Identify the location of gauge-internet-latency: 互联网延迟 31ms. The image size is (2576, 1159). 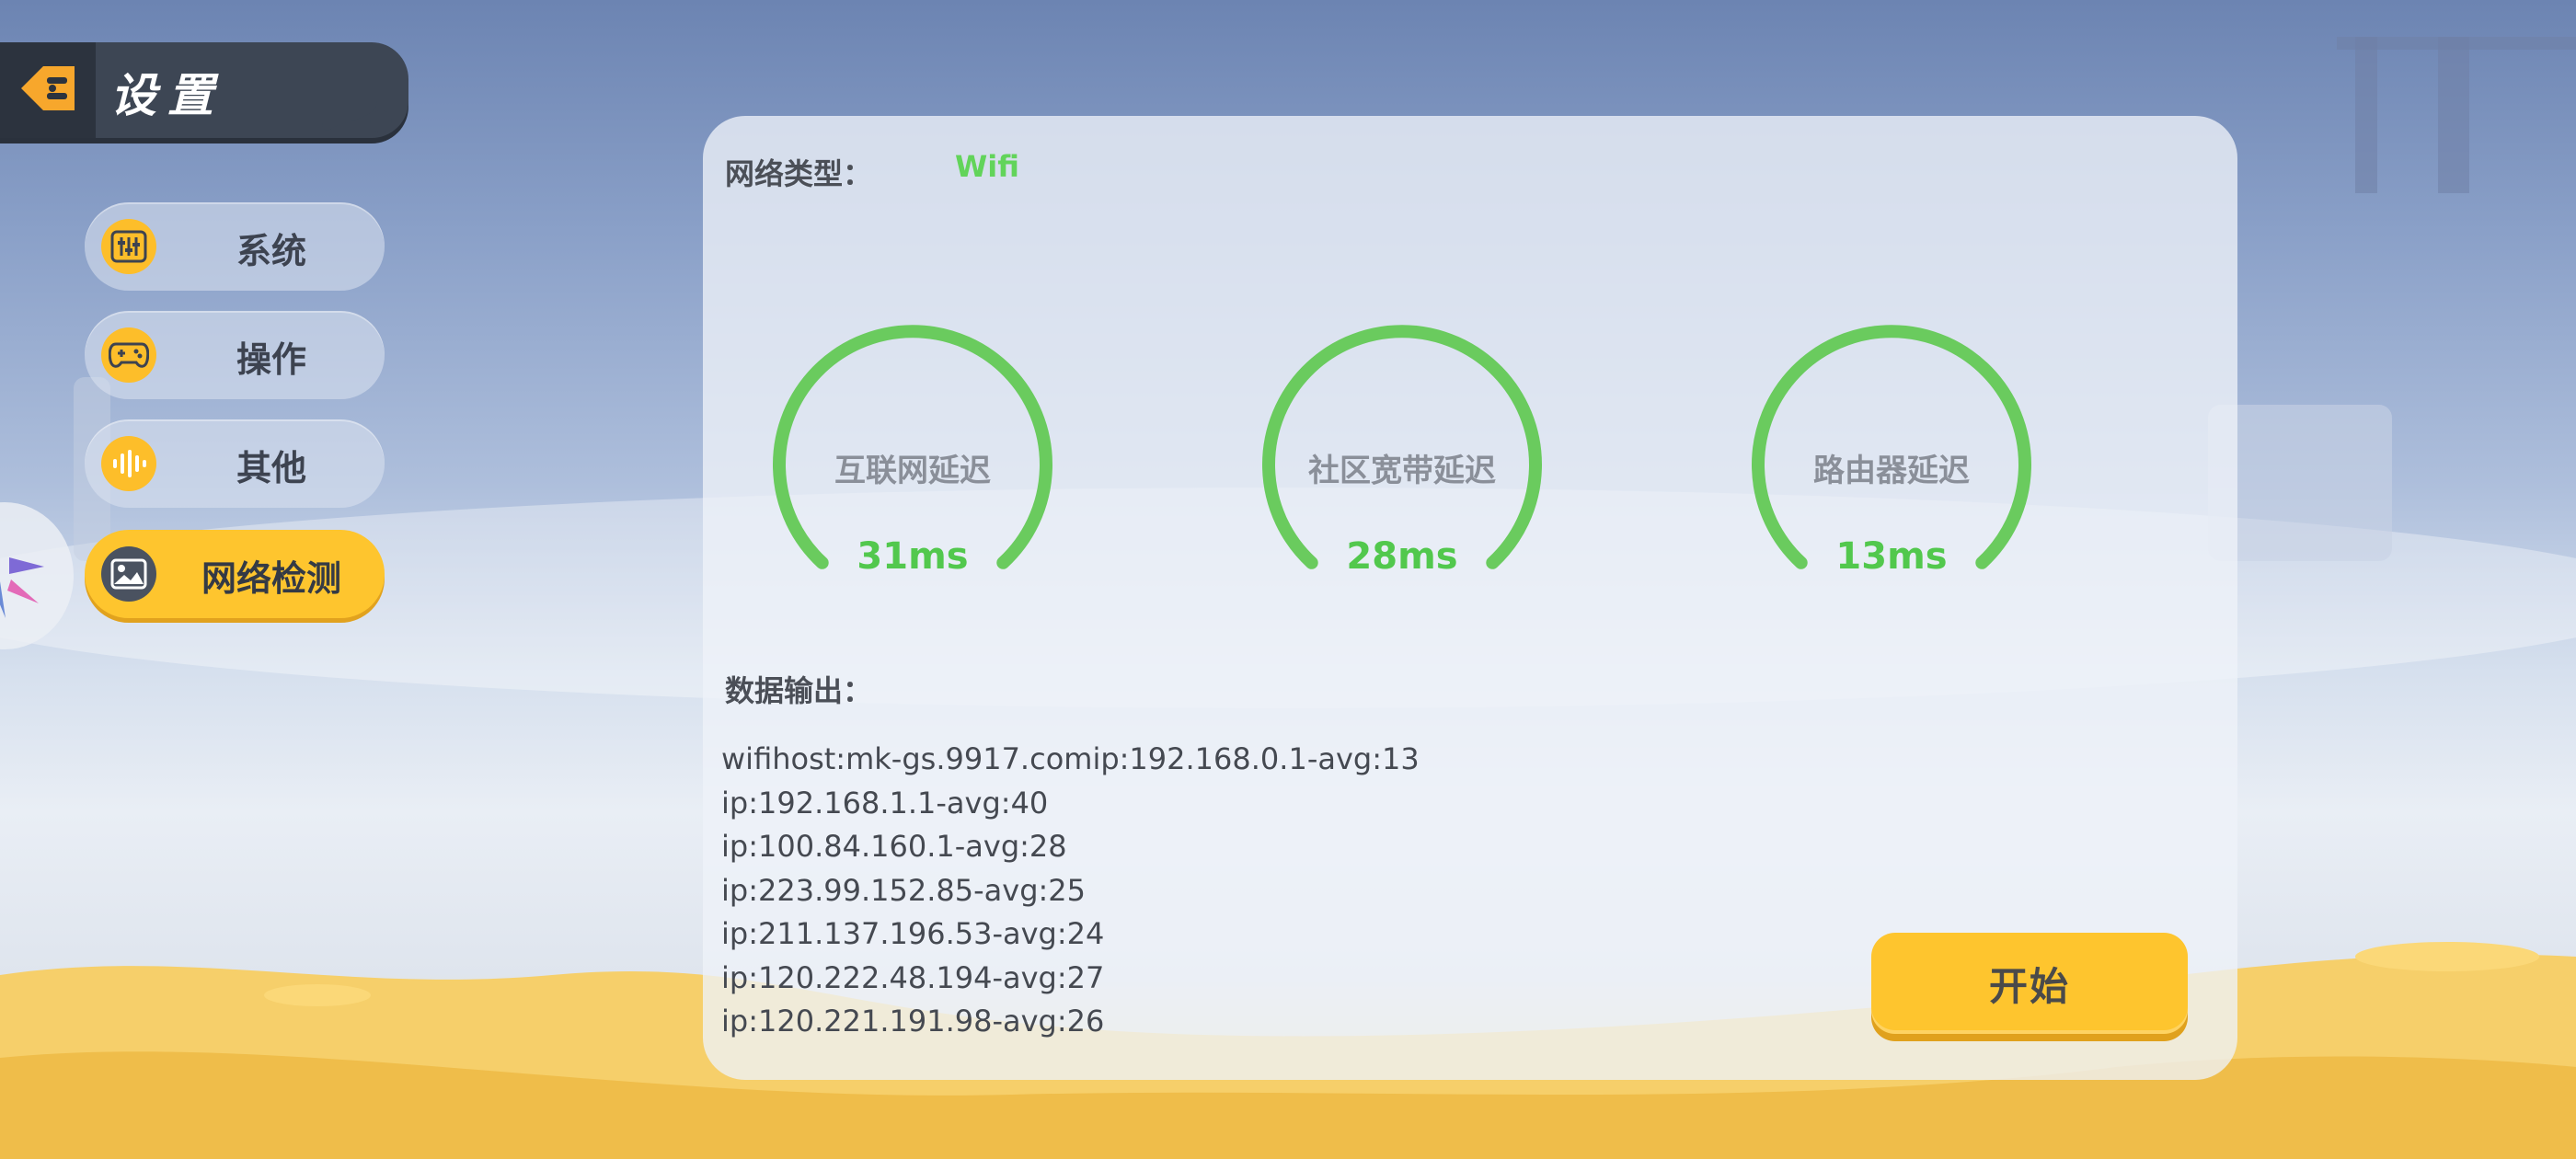
(912, 456).